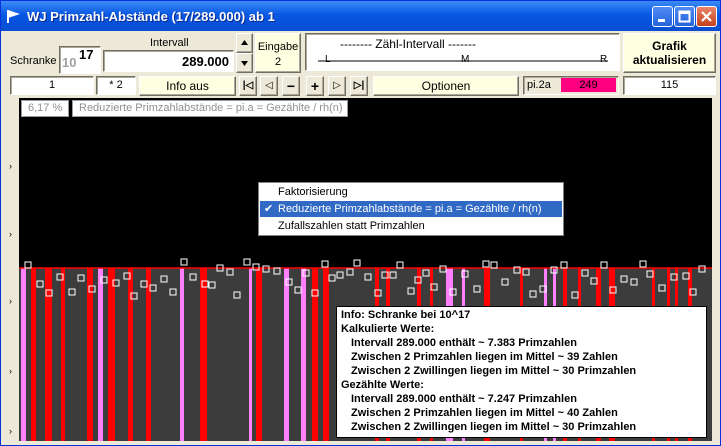 This screenshot has width=721, height=446. I want to click on close-icon, so click(706, 16).